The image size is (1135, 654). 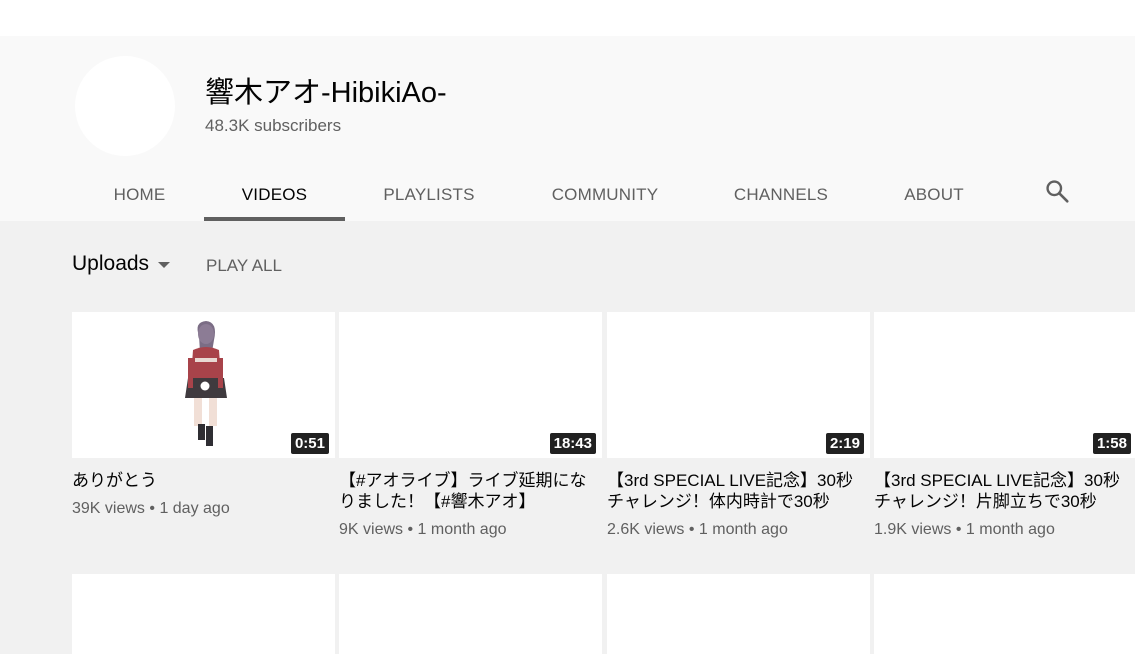 What do you see at coordinates (1111, 443) in the screenshot?
I see `video-duration: 1:58` at bounding box center [1111, 443].